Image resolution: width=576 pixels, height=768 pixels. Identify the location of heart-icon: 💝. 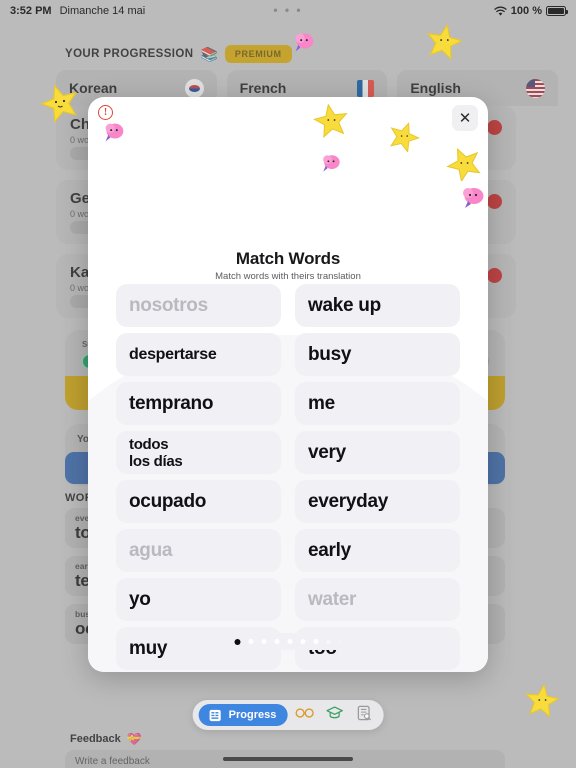
(134, 739).